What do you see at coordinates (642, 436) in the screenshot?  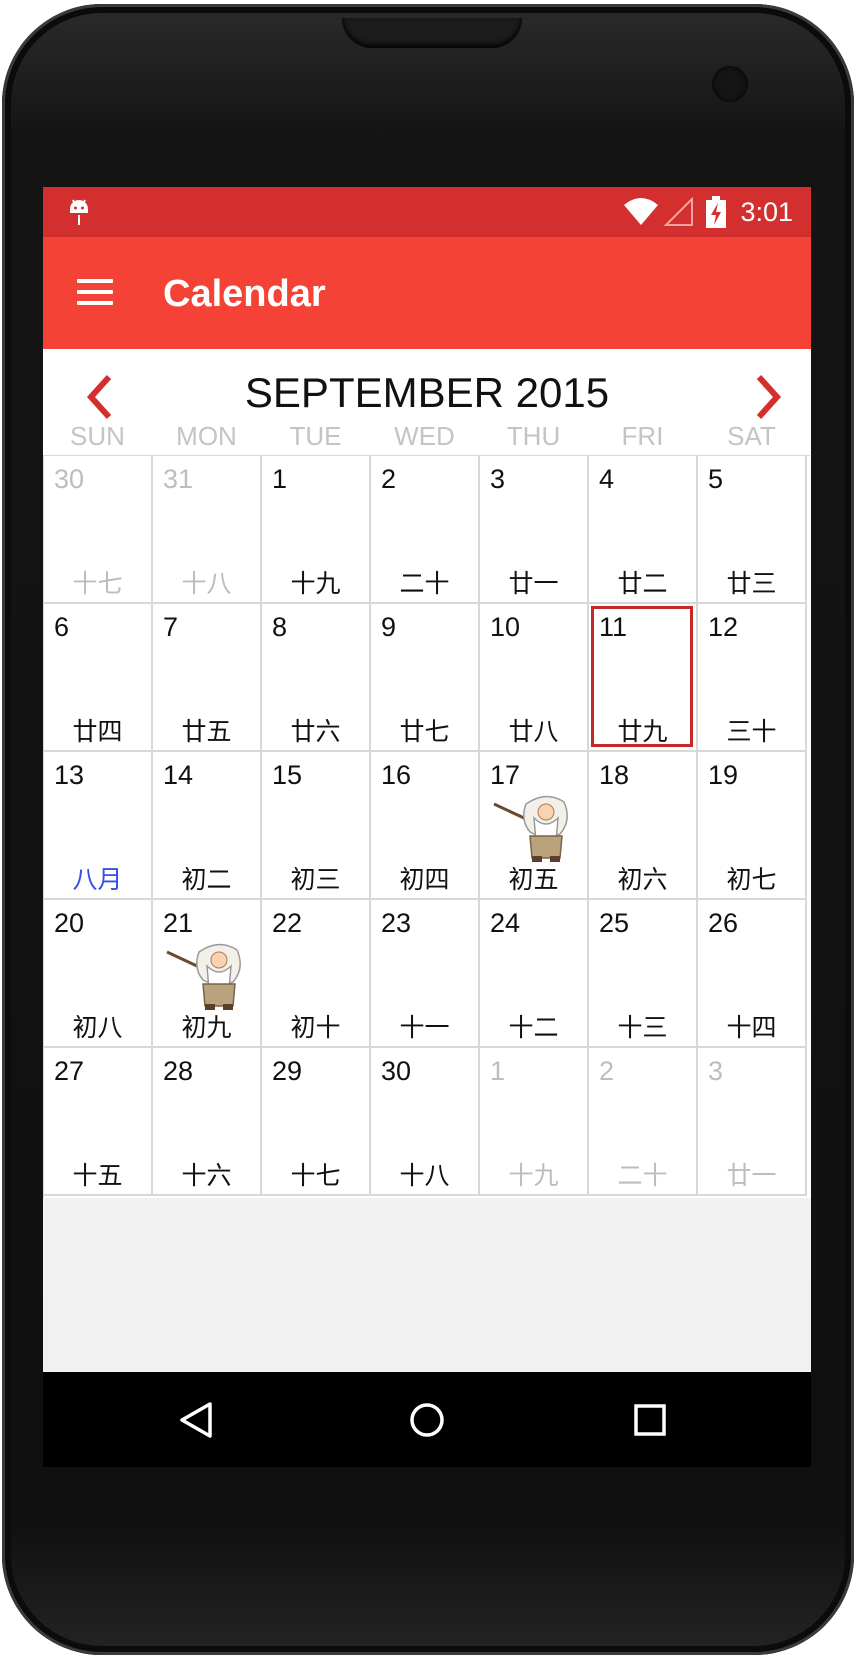 I see `weekday-fri: FRI` at bounding box center [642, 436].